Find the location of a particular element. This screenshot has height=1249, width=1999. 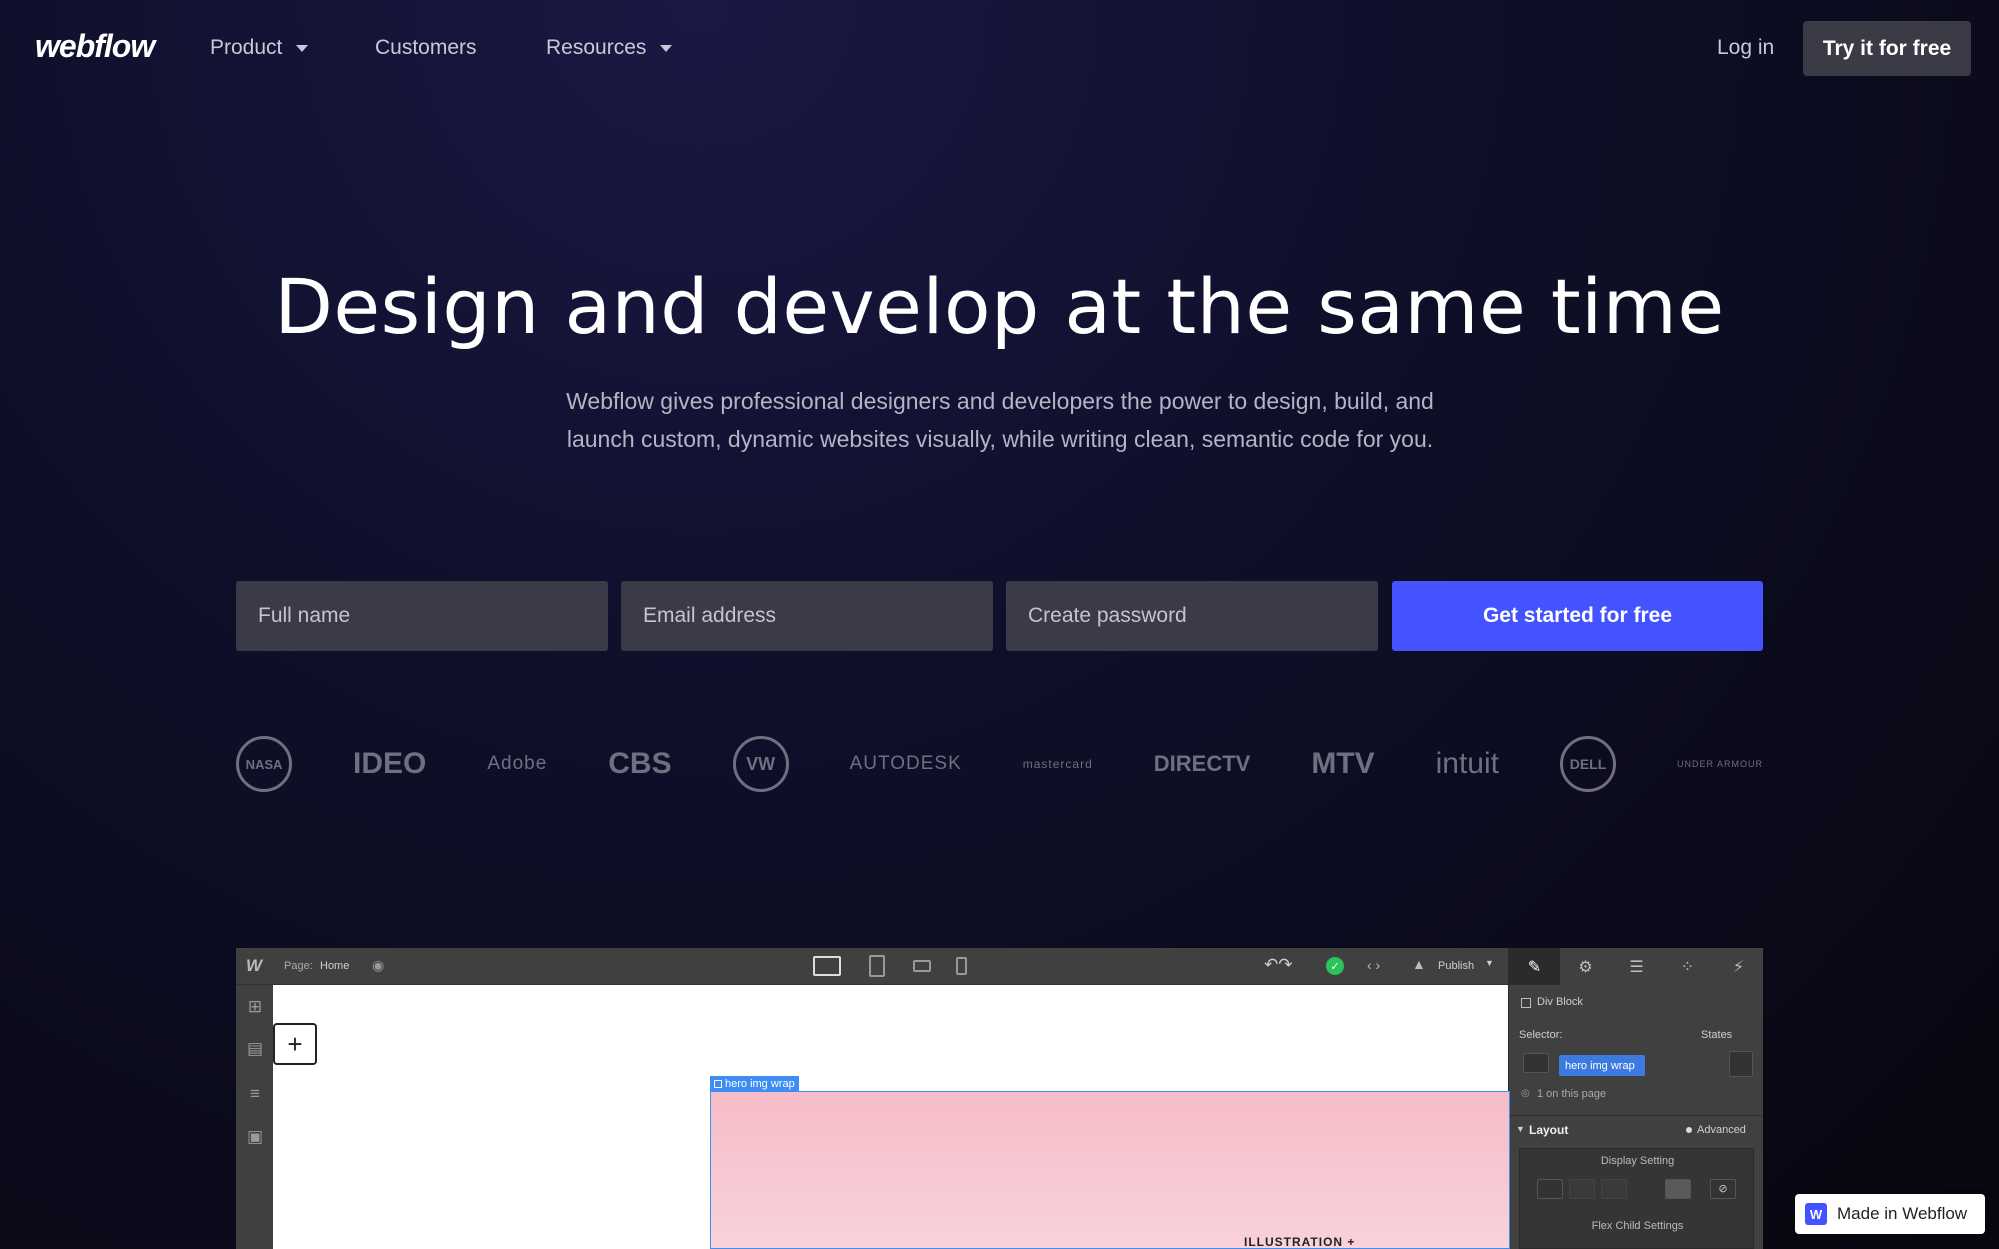

nav-customers-label: Customers is located at coordinates (426, 47).